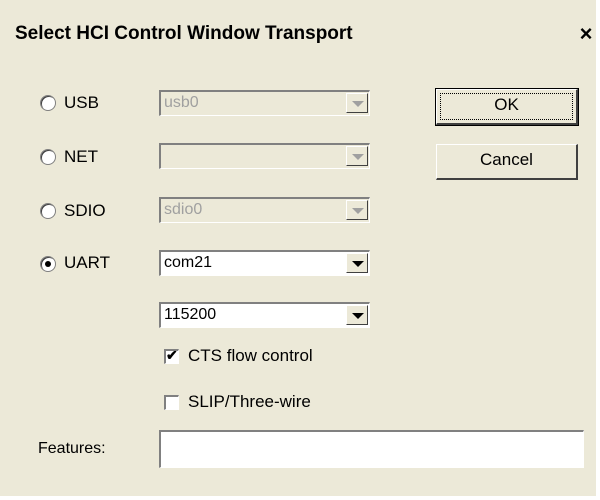 The width and height of the screenshot is (600, 500). What do you see at coordinates (48, 157) in the screenshot?
I see `radio-net` at bounding box center [48, 157].